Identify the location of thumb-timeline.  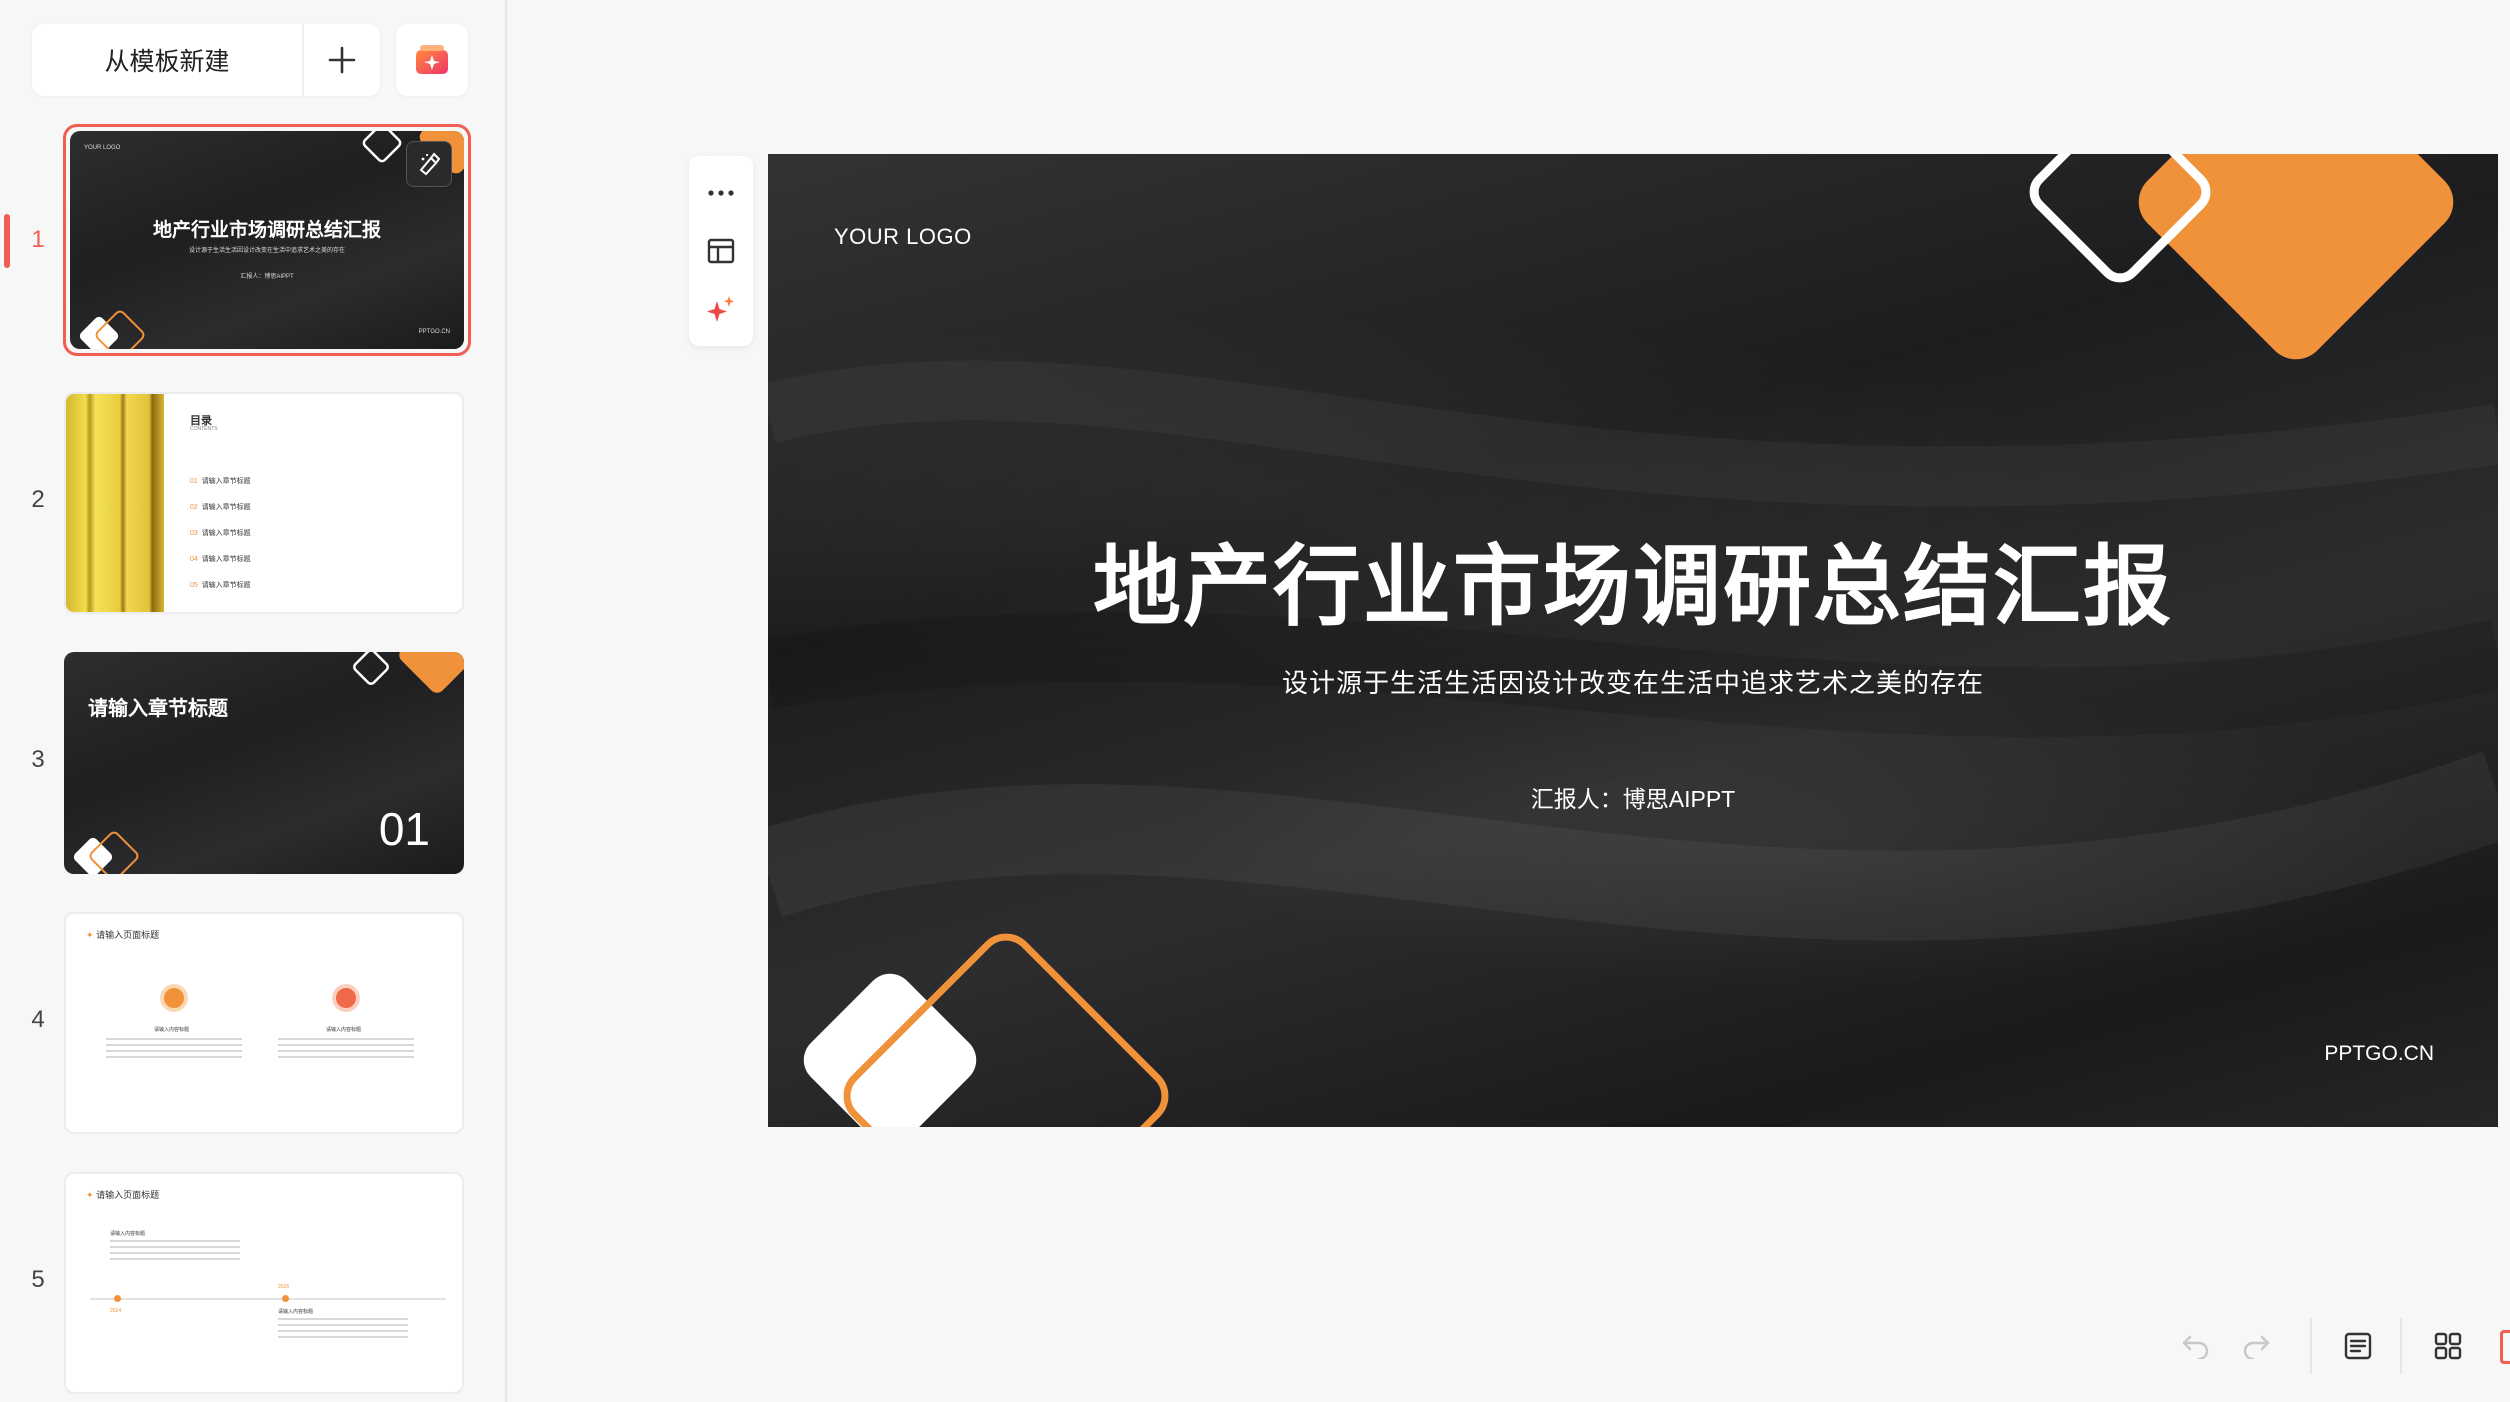
(268, 1299).